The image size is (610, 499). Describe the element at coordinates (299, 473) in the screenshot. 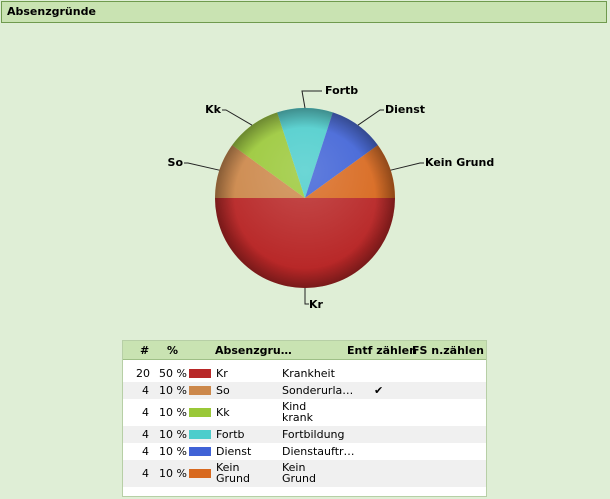

I see `row-name: Kein Grund` at that location.